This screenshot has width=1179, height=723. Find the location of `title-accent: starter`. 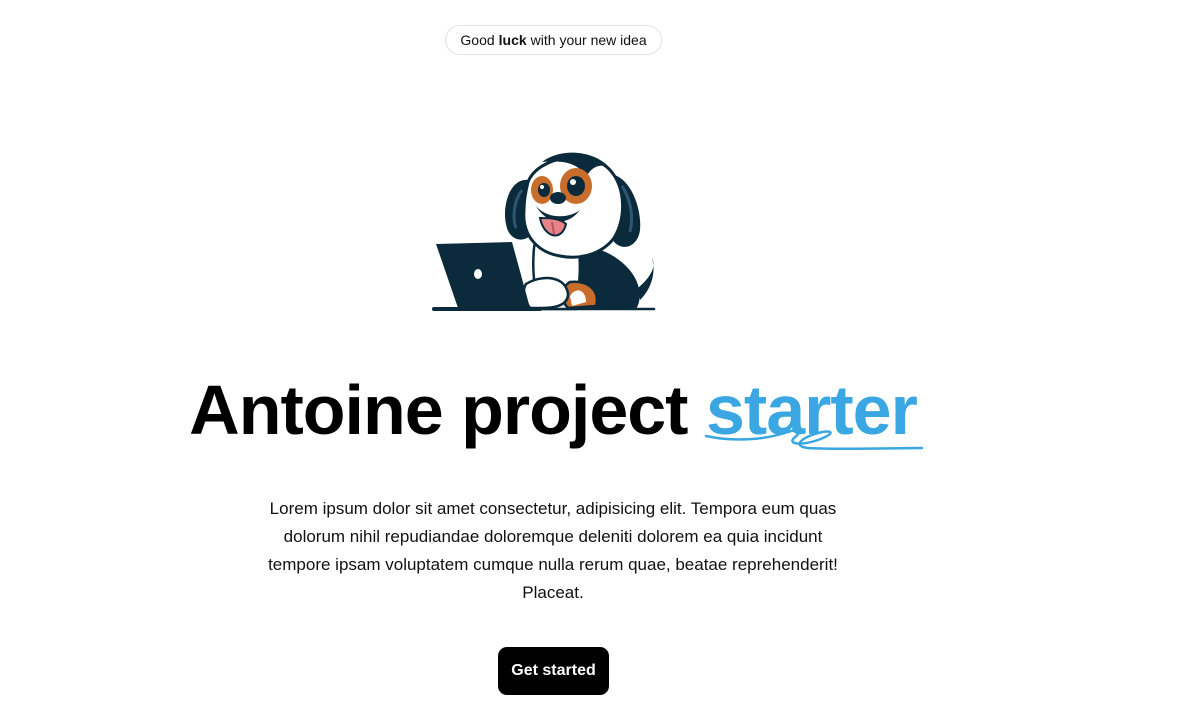

title-accent: starter is located at coordinates (814, 410).